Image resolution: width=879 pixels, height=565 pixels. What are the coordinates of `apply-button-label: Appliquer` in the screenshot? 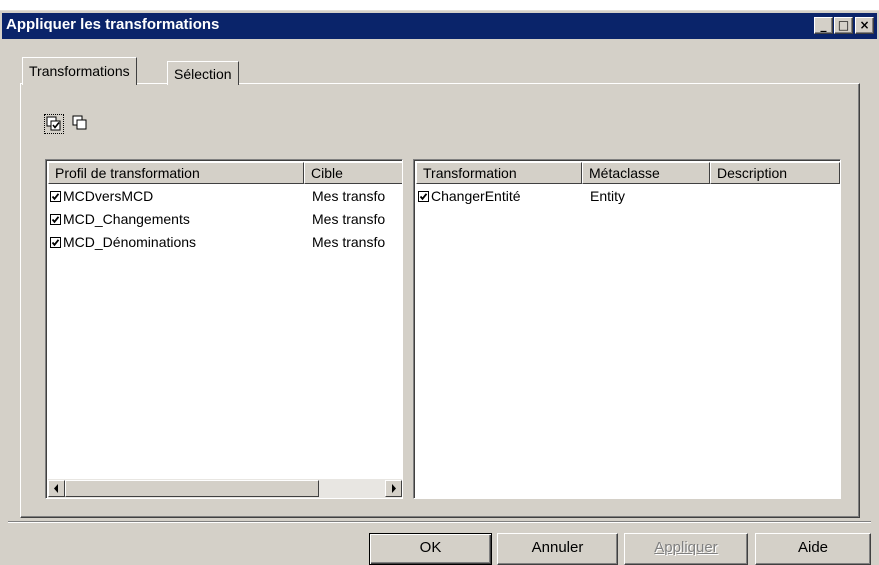 It's located at (686, 547).